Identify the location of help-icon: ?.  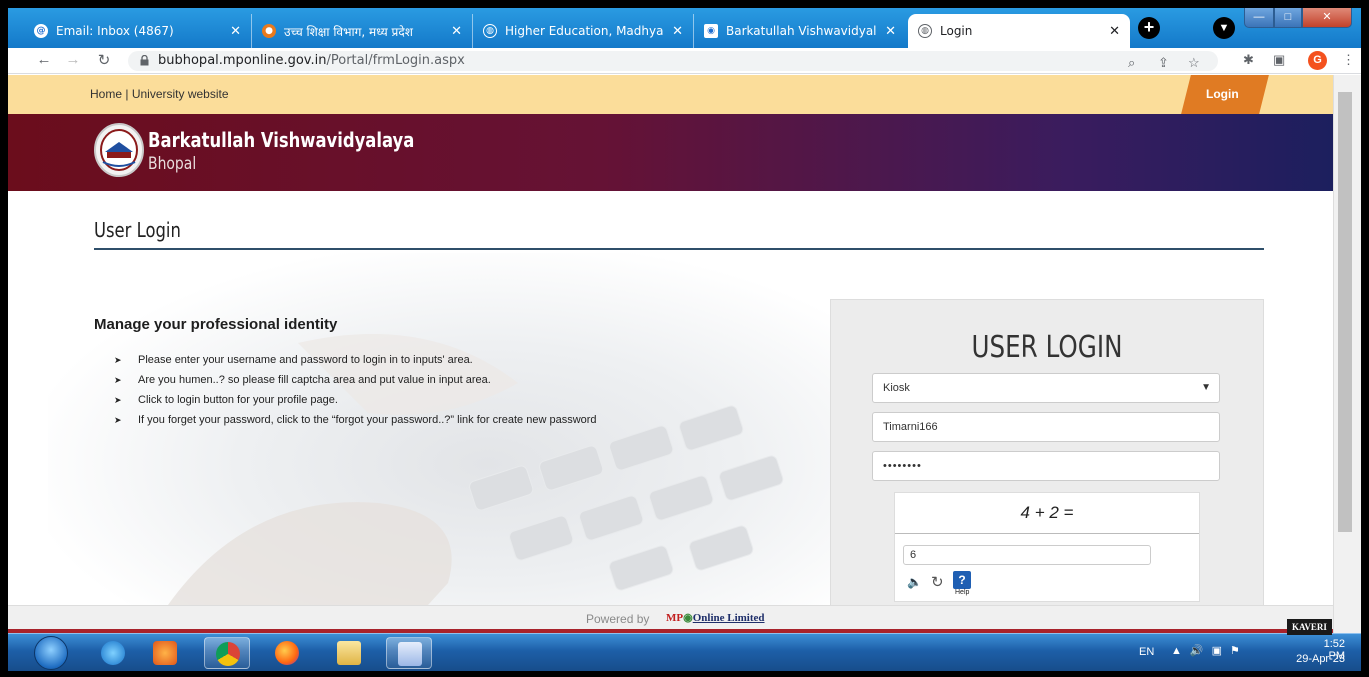
(962, 580).